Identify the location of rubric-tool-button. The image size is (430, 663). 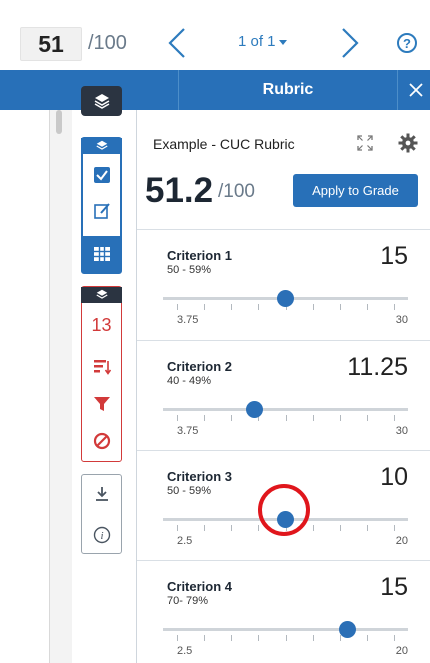
(101, 254).